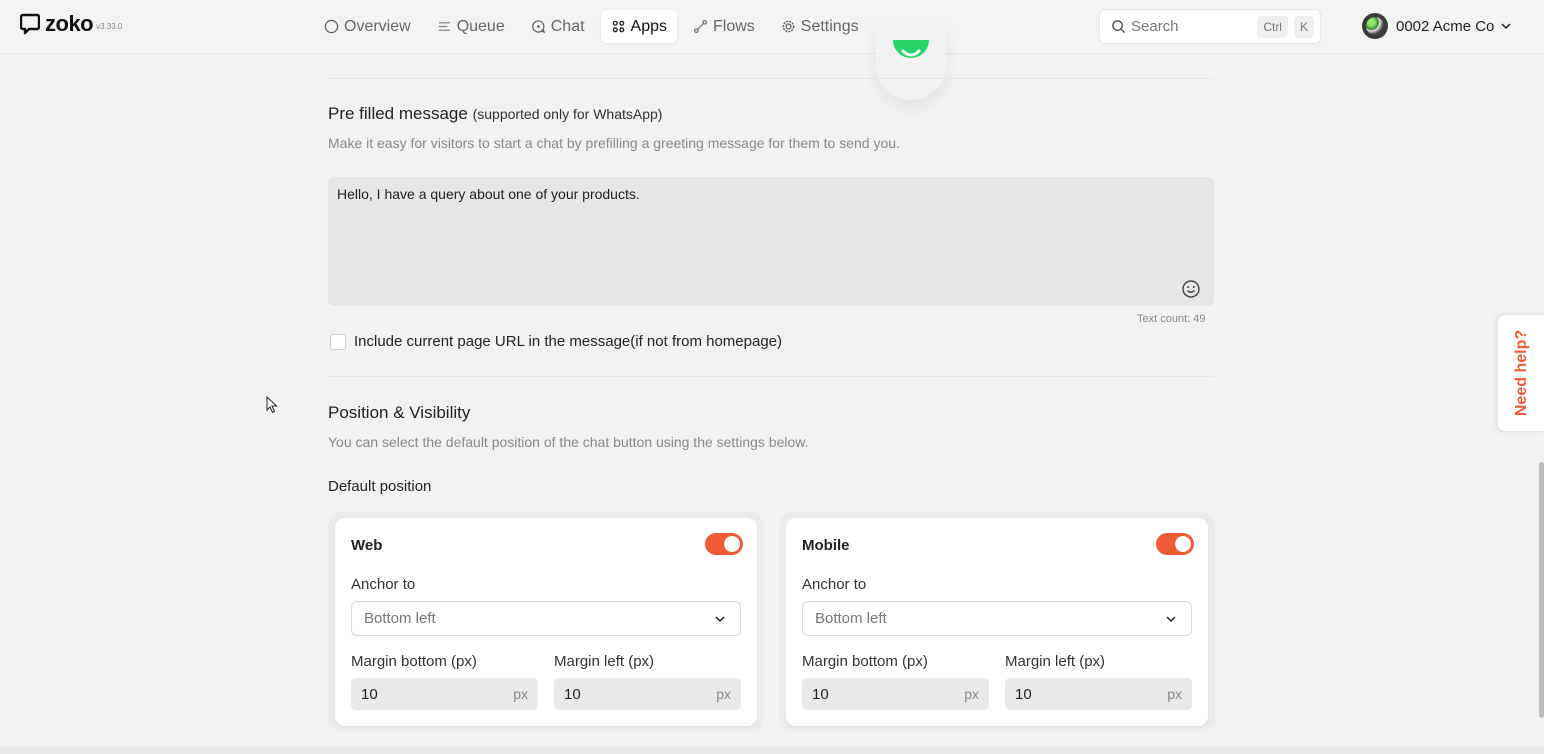 This screenshot has width=1544, height=754. What do you see at coordinates (400, 618) in the screenshot?
I see `web-anchor-value: Bottom left` at bounding box center [400, 618].